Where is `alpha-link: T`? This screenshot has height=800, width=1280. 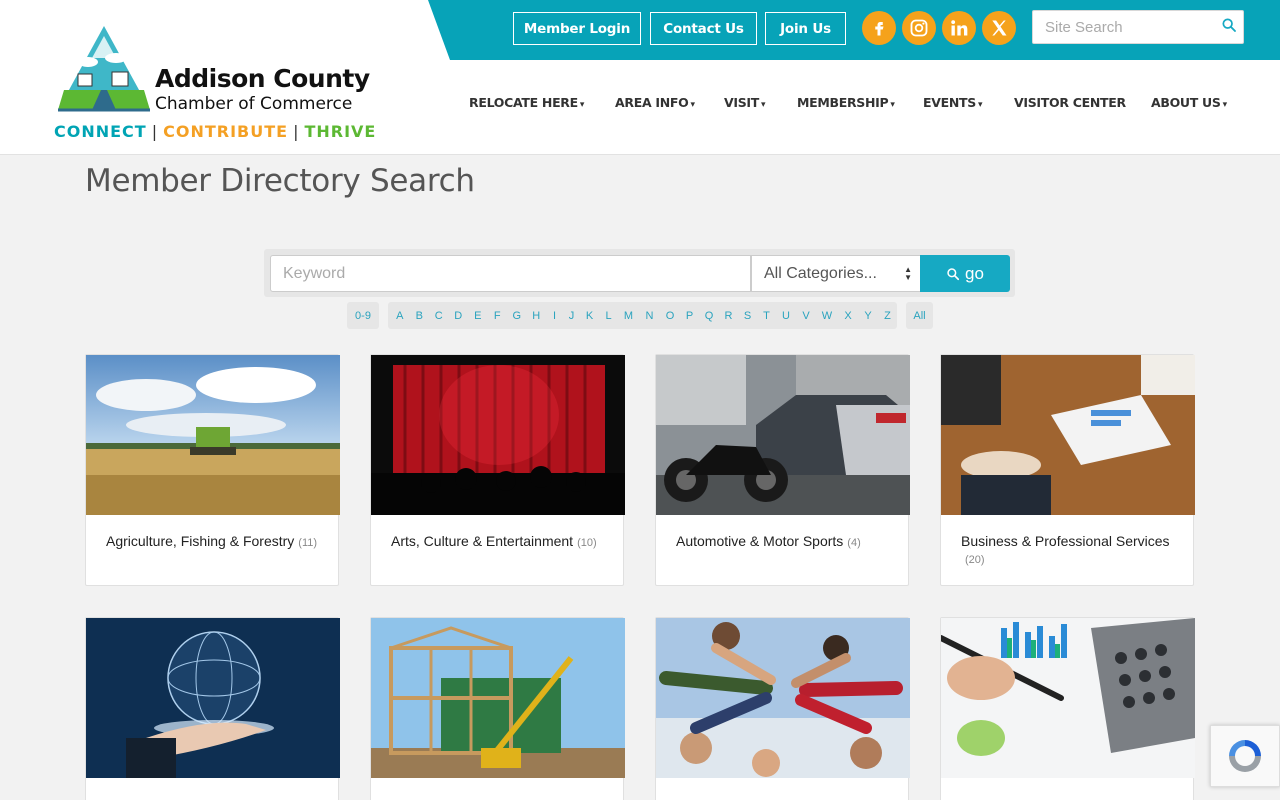
alpha-link: T is located at coordinates (766, 315).